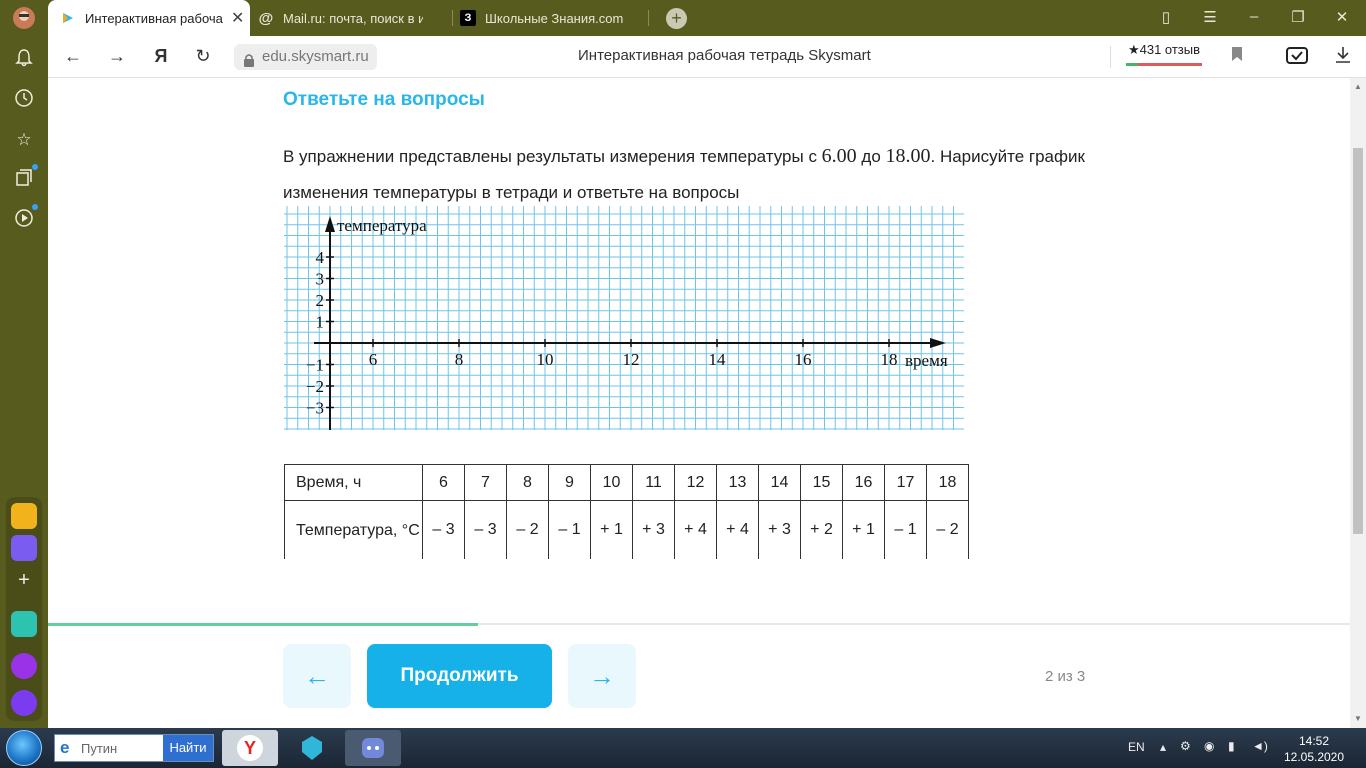  What do you see at coordinates (1163, 747) in the screenshot?
I see `tray-up-icon: ▴` at bounding box center [1163, 747].